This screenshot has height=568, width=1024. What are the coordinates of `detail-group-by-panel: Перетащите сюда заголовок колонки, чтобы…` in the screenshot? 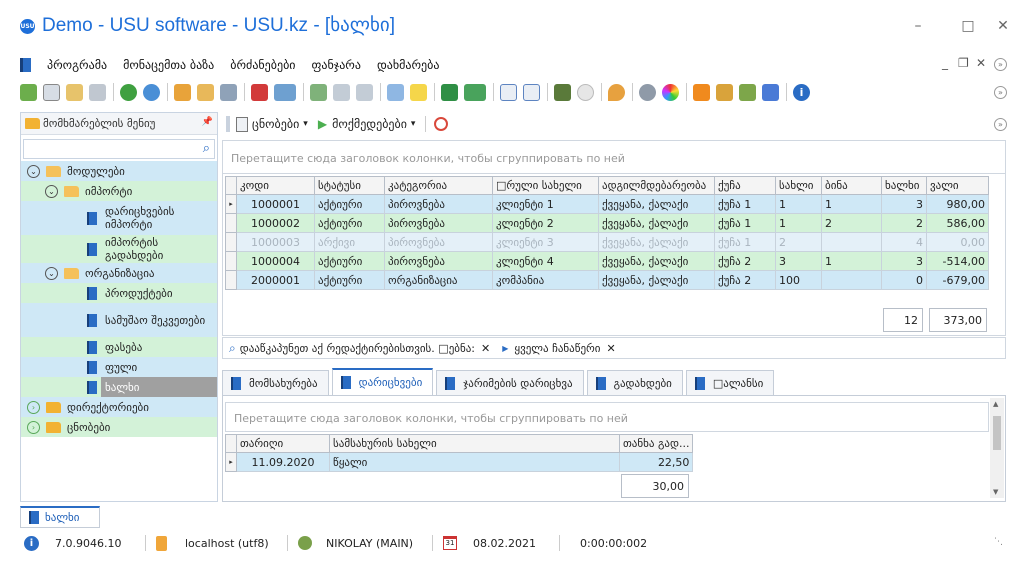 It's located at (607, 417).